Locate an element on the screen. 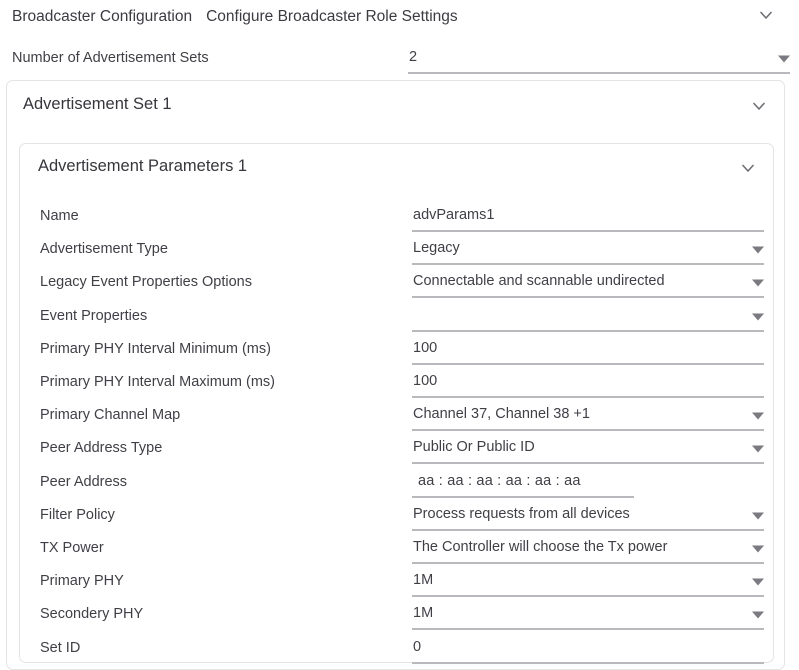 The height and width of the screenshot is (670, 799). field-label: Event Properties is located at coordinates (94, 315).